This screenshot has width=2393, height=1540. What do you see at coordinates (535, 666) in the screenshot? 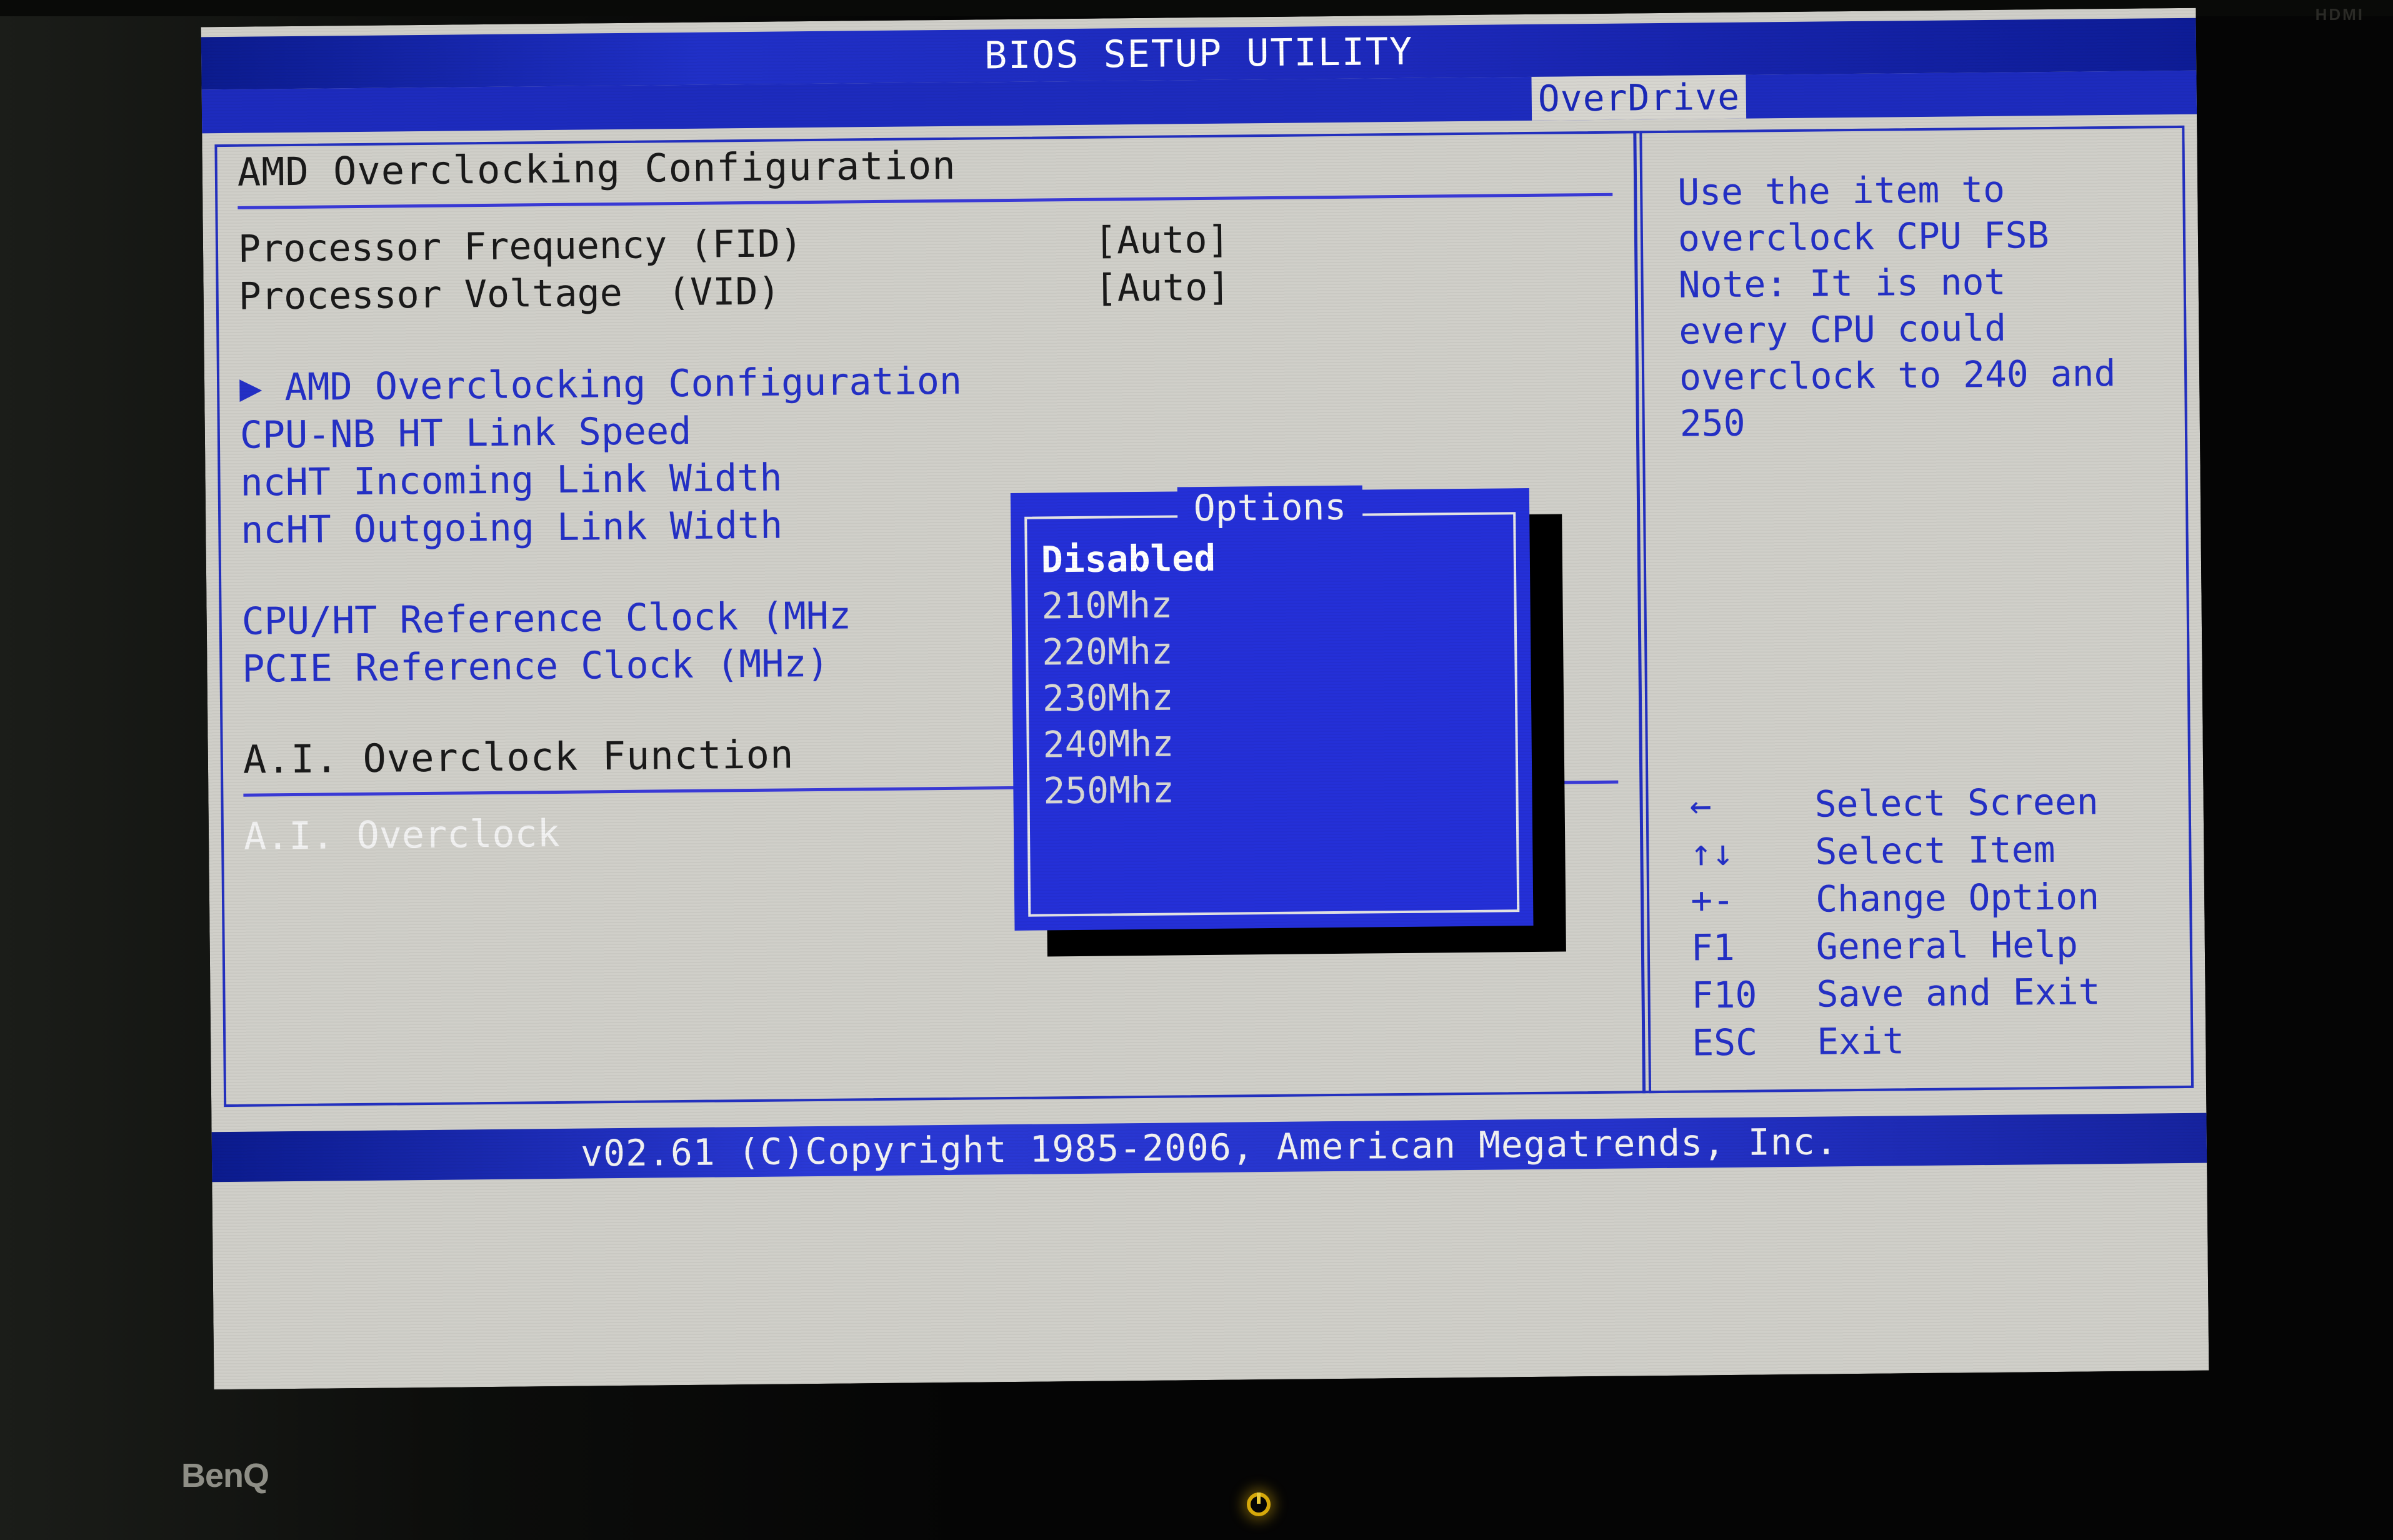
I see `setting-label: PCIE Reference Clock (MHz)` at bounding box center [535, 666].